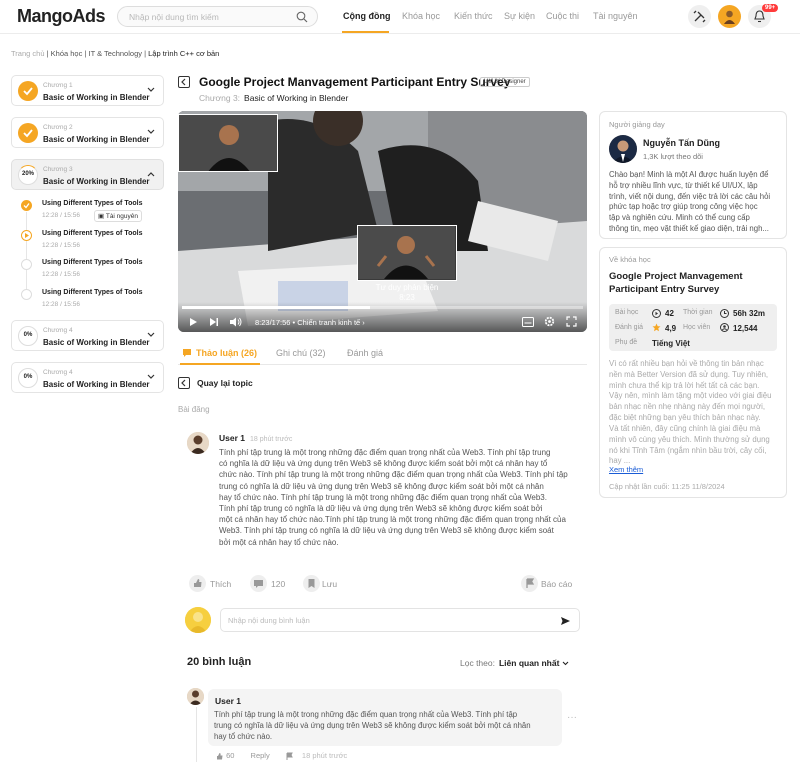 This screenshot has width=800, height=765. I want to click on chapter-3: 20% Chương 3 Basic of Working in Blender, so click(87, 174).